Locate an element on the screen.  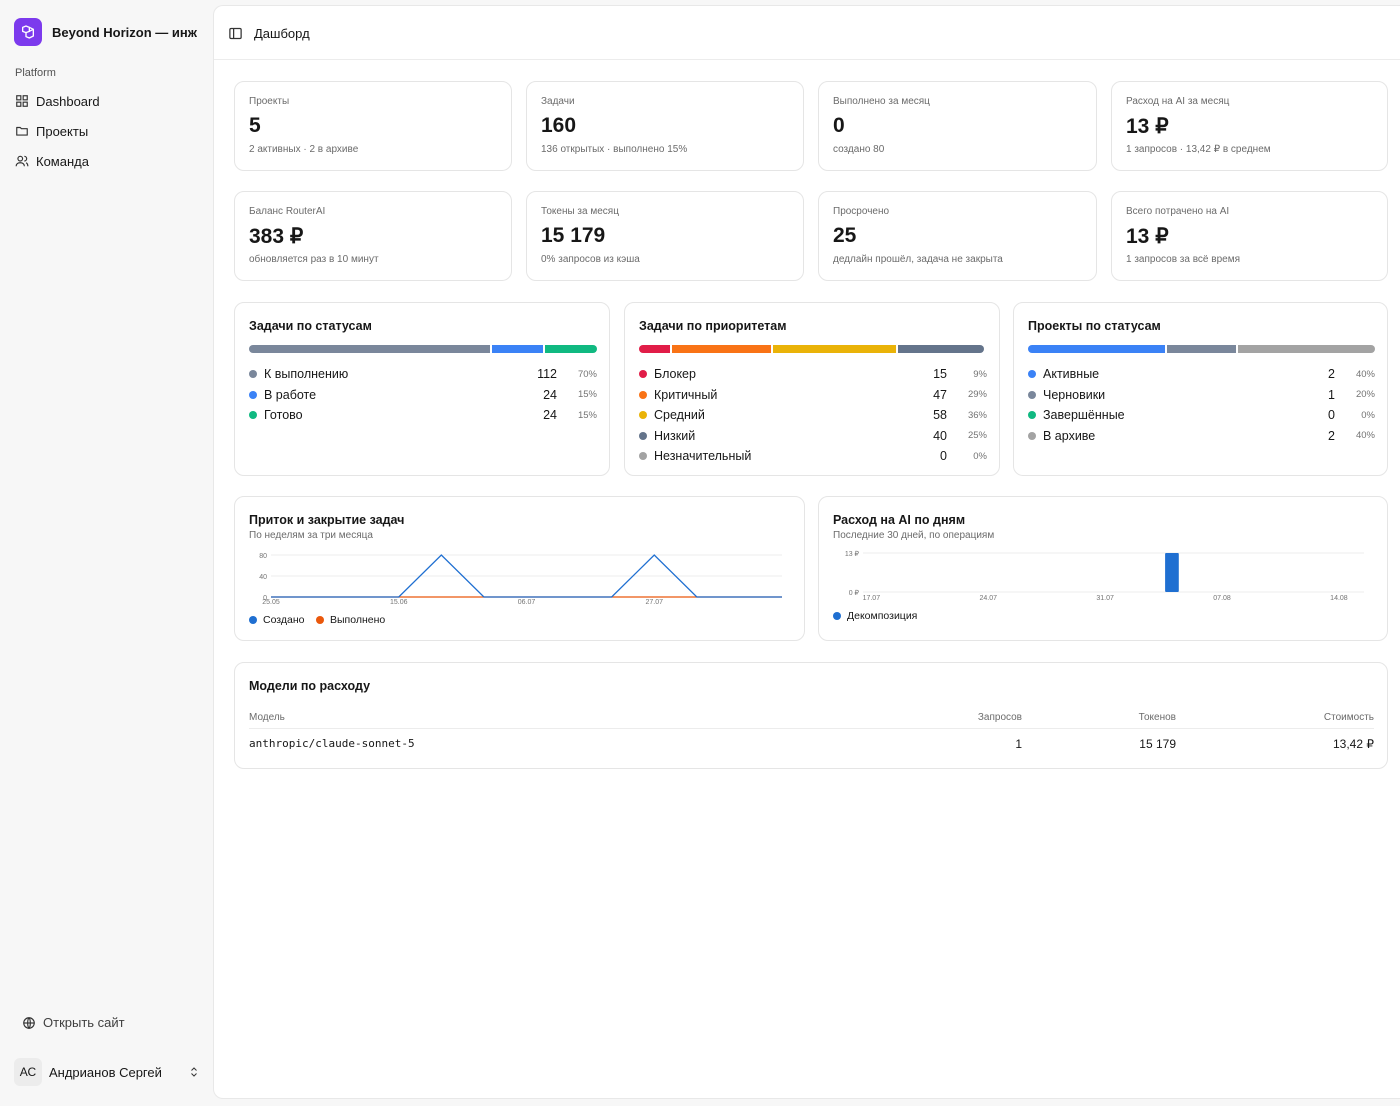
legend-label: В архиве is located at coordinates (1069, 435).